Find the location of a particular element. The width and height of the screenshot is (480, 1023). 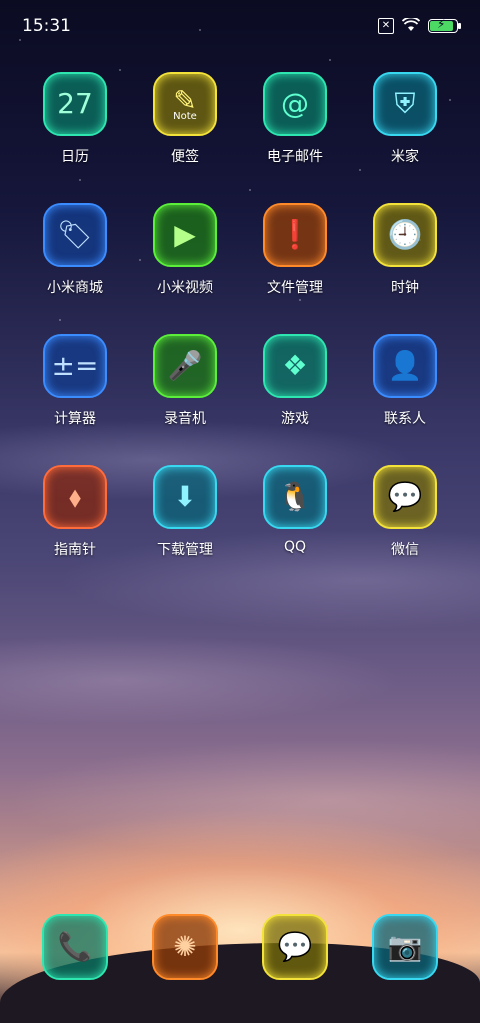

dock-browser: ✺ is located at coordinates (185, 947).